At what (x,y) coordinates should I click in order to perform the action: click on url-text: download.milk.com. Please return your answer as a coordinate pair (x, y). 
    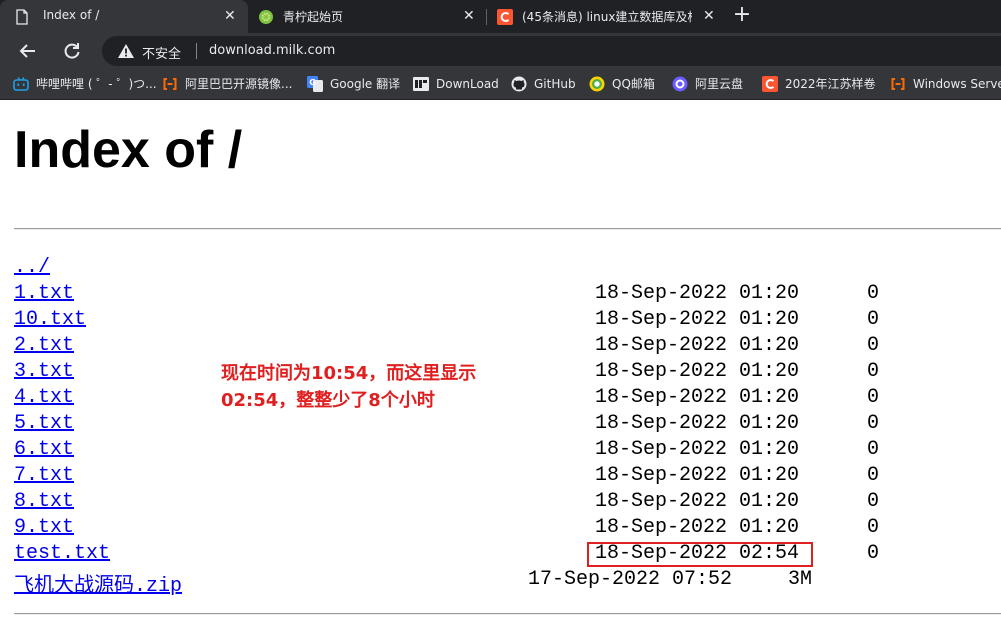
    Looking at the image, I should click on (272, 50).